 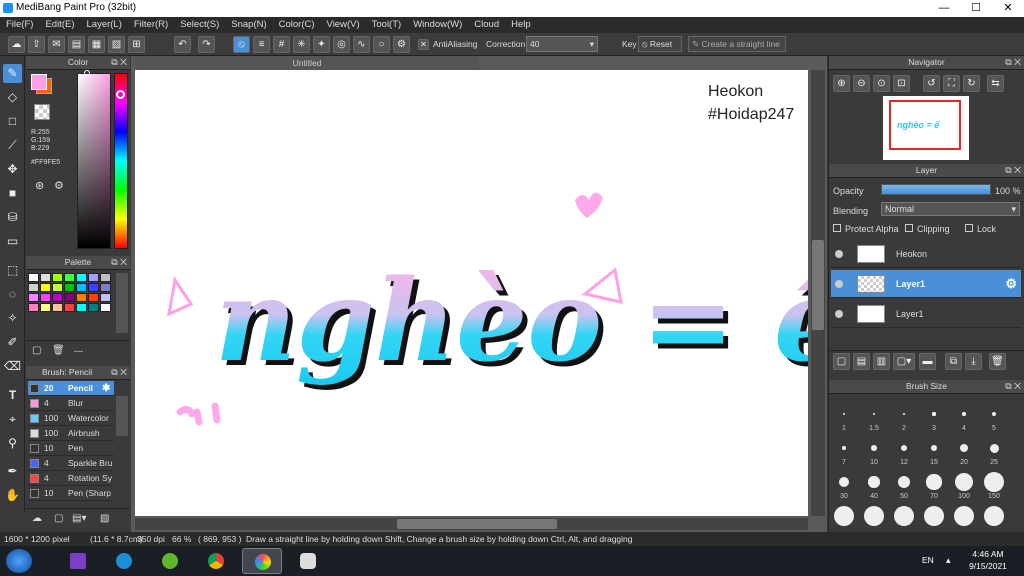 I want to click on taskbar-medibang, so click(x=262, y=561).